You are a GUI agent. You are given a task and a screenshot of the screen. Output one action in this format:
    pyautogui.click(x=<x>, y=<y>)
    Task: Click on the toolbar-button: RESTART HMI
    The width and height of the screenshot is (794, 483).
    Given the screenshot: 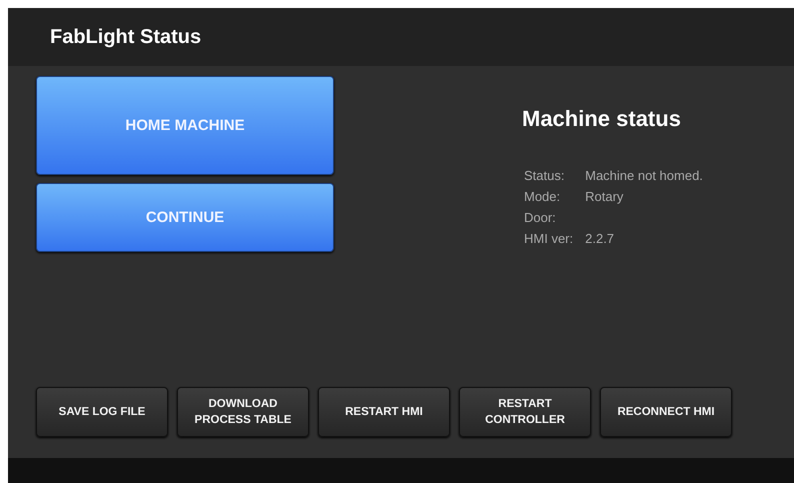 What is the action you would take?
    pyautogui.click(x=384, y=412)
    